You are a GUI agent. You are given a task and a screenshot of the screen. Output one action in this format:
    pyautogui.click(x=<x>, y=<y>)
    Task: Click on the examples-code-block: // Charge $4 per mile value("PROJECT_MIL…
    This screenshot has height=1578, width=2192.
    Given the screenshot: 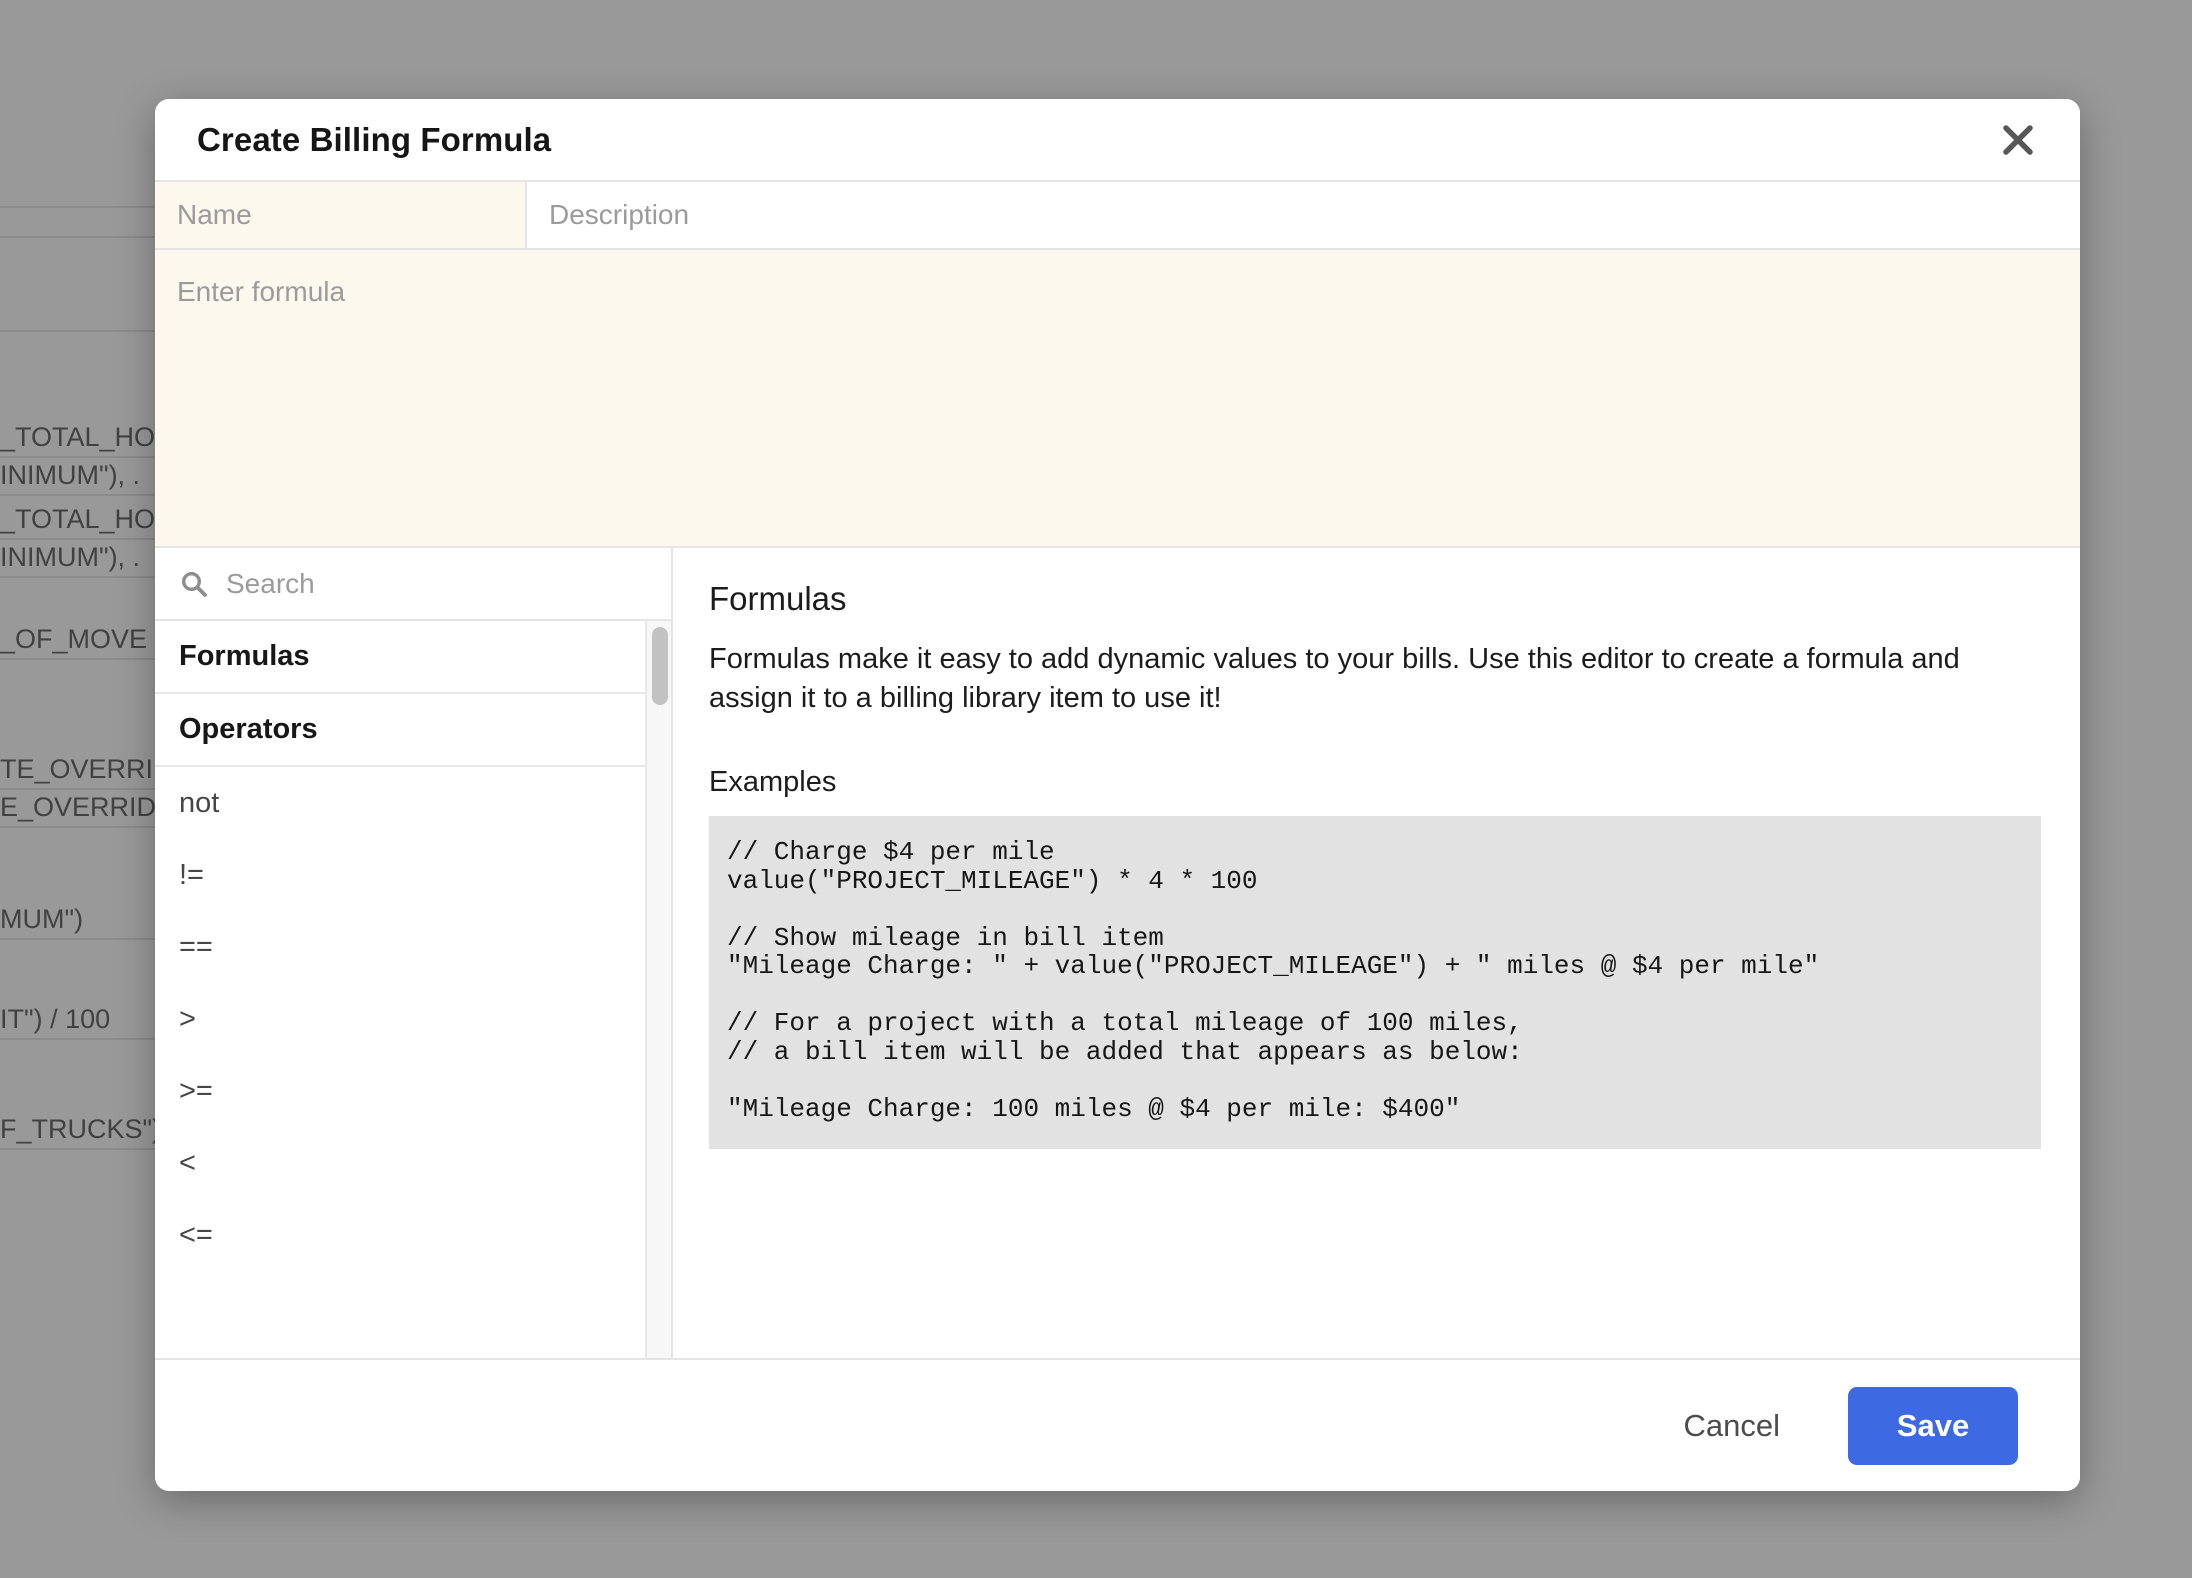 What is the action you would take?
    pyautogui.click(x=1375, y=982)
    